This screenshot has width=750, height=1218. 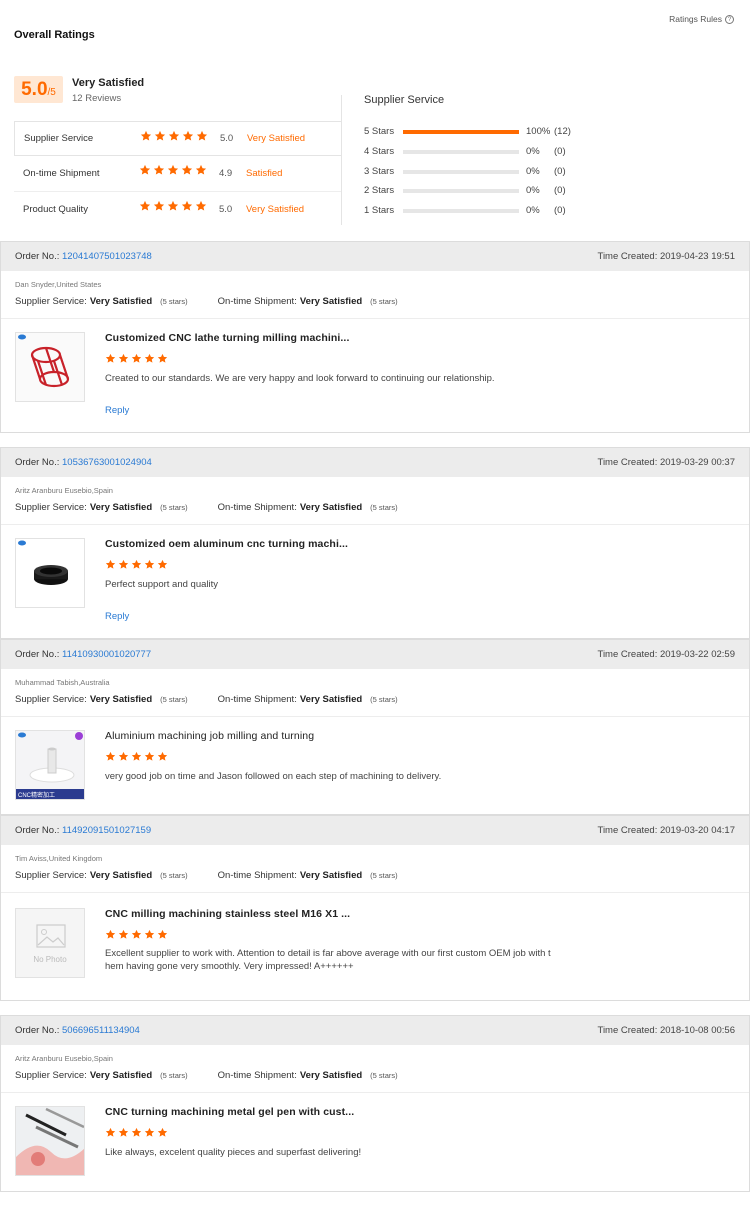 I want to click on thumbnail-banner-text: CNC精密加工, so click(x=36, y=796).